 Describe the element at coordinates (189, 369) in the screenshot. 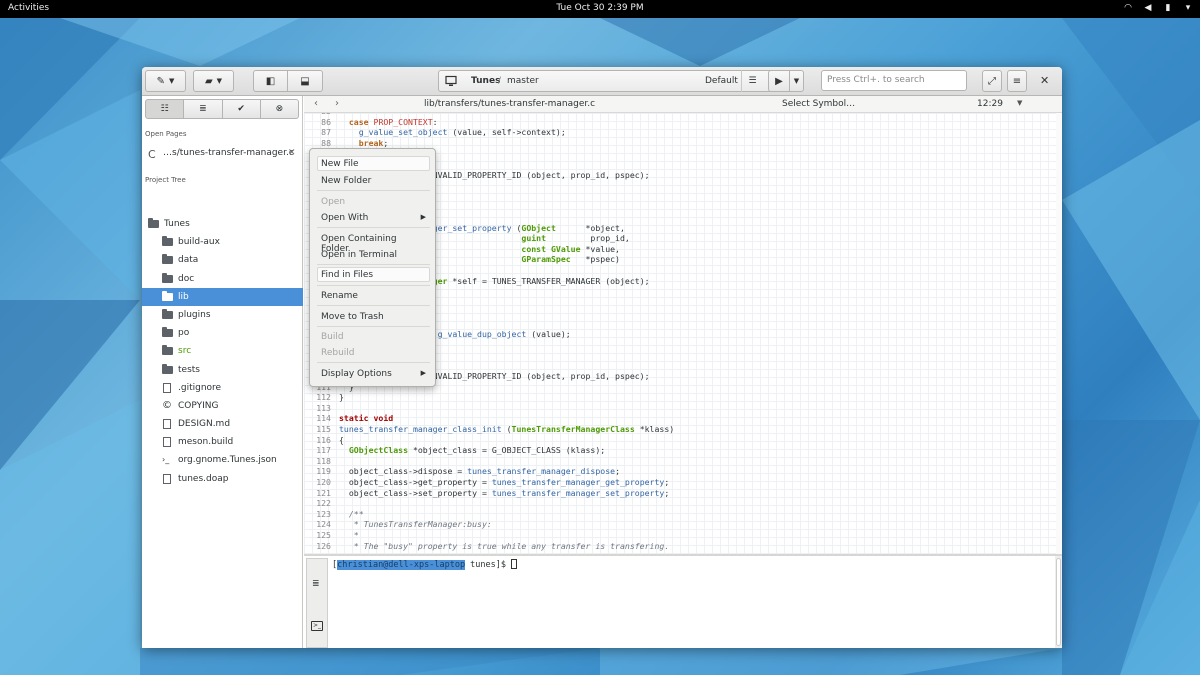

I see `tree-item-label: tests` at that location.